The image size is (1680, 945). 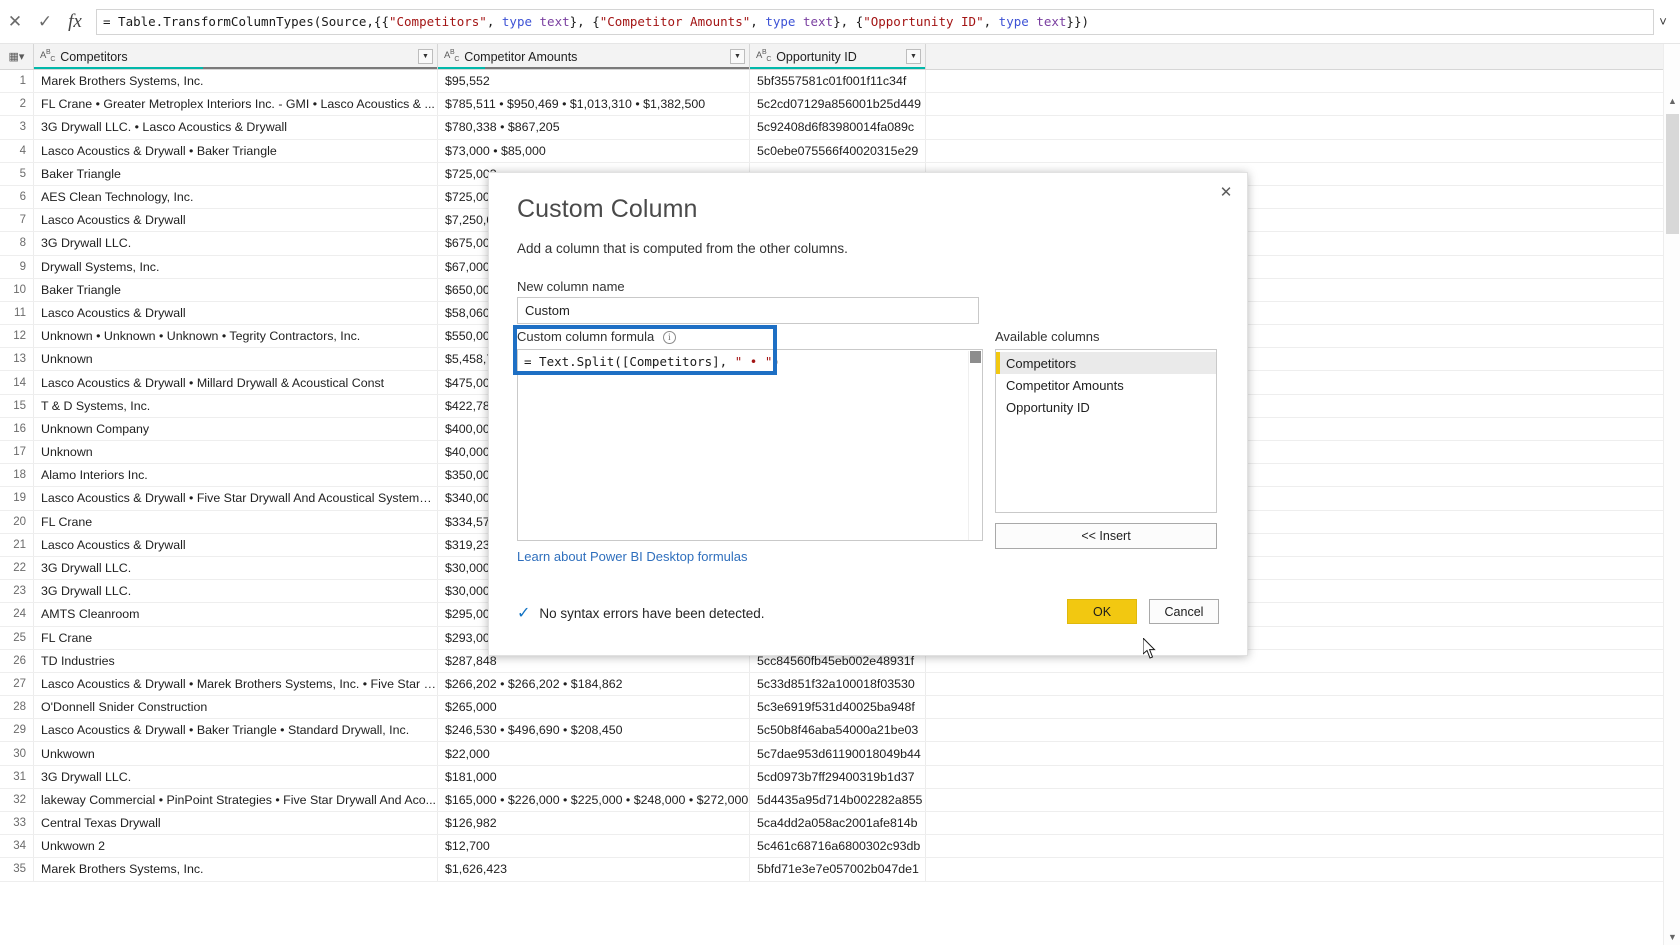 I want to click on cell-competitor-amounts: $73,000 • $85,000, so click(x=594, y=150).